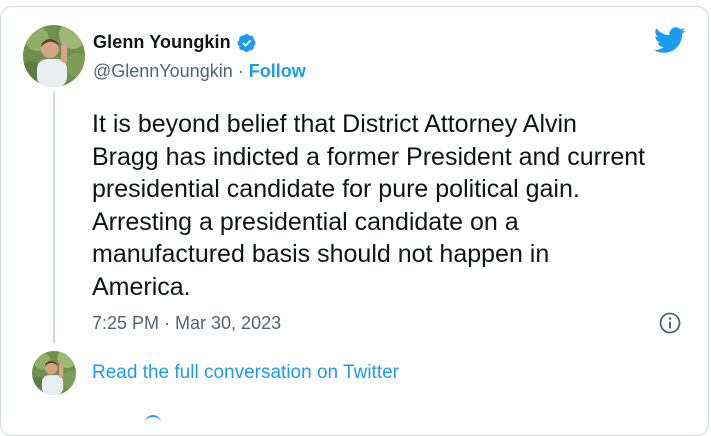 The height and width of the screenshot is (436, 711). What do you see at coordinates (163, 71) in the screenshot?
I see `author-handle: @GlennYoungkin` at bounding box center [163, 71].